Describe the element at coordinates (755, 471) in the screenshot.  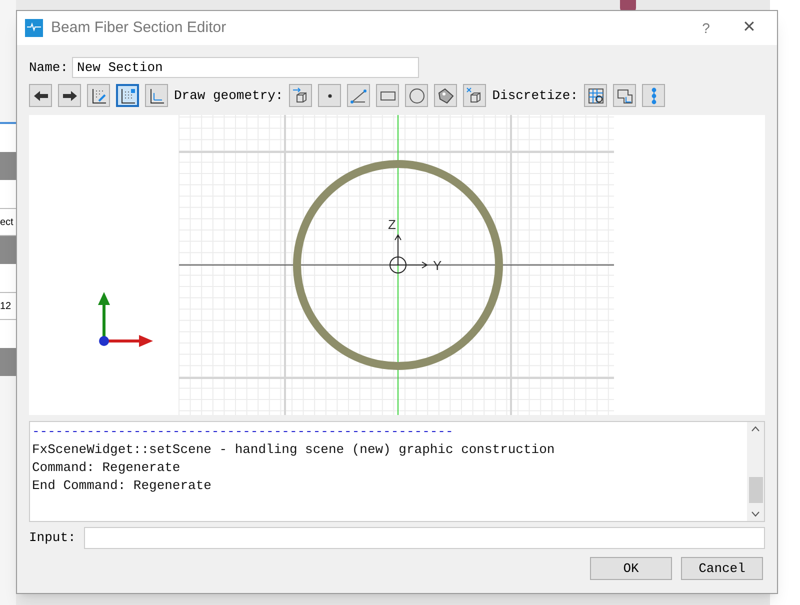
I see `scrollbar` at that location.